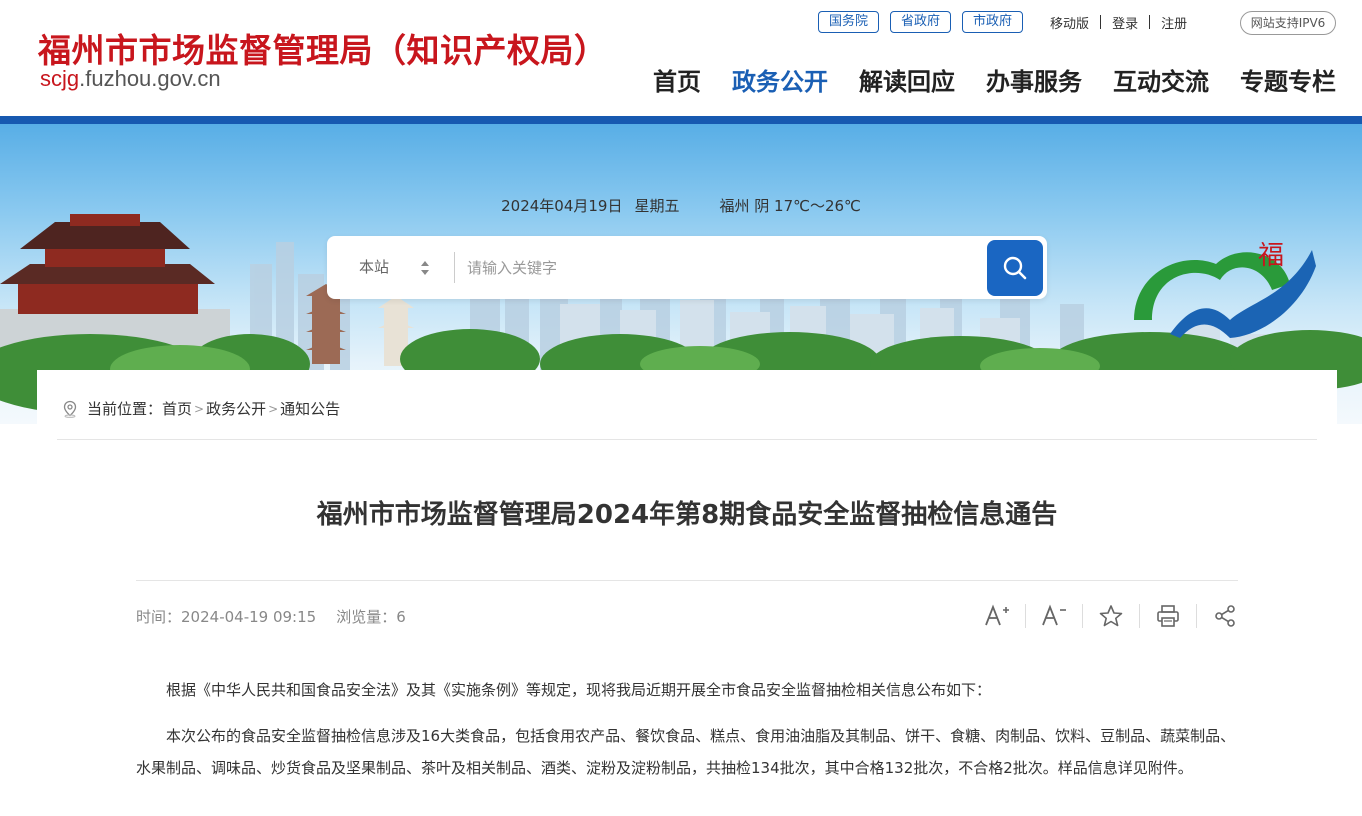 The image size is (1362, 816). I want to click on print-button, so click(1168, 616).